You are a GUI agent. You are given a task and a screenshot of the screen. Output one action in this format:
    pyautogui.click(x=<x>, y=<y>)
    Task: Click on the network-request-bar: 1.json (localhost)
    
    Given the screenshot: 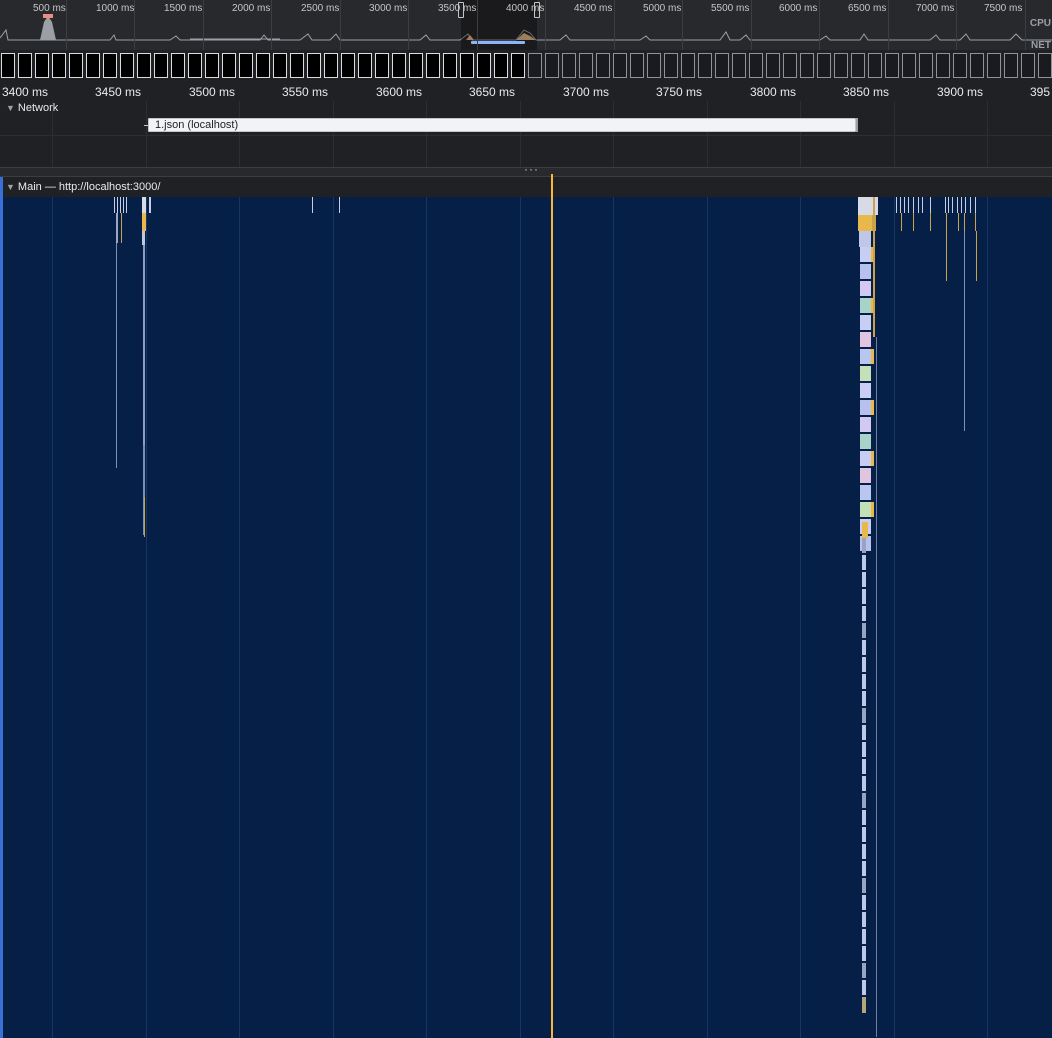 What is the action you would take?
    pyautogui.click(x=502, y=125)
    